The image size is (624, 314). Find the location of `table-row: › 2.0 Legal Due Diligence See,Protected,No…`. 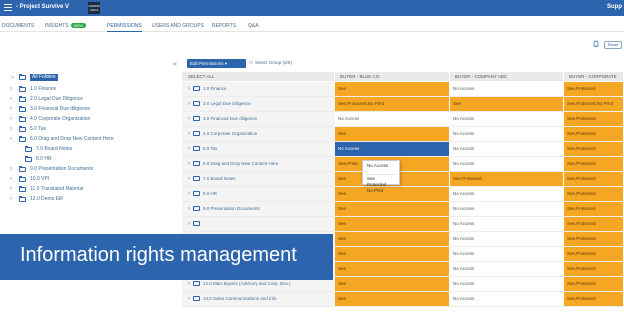

table-row: › 2.0 Legal Due Diligence See,Protected,No… is located at coordinates (403, 104).